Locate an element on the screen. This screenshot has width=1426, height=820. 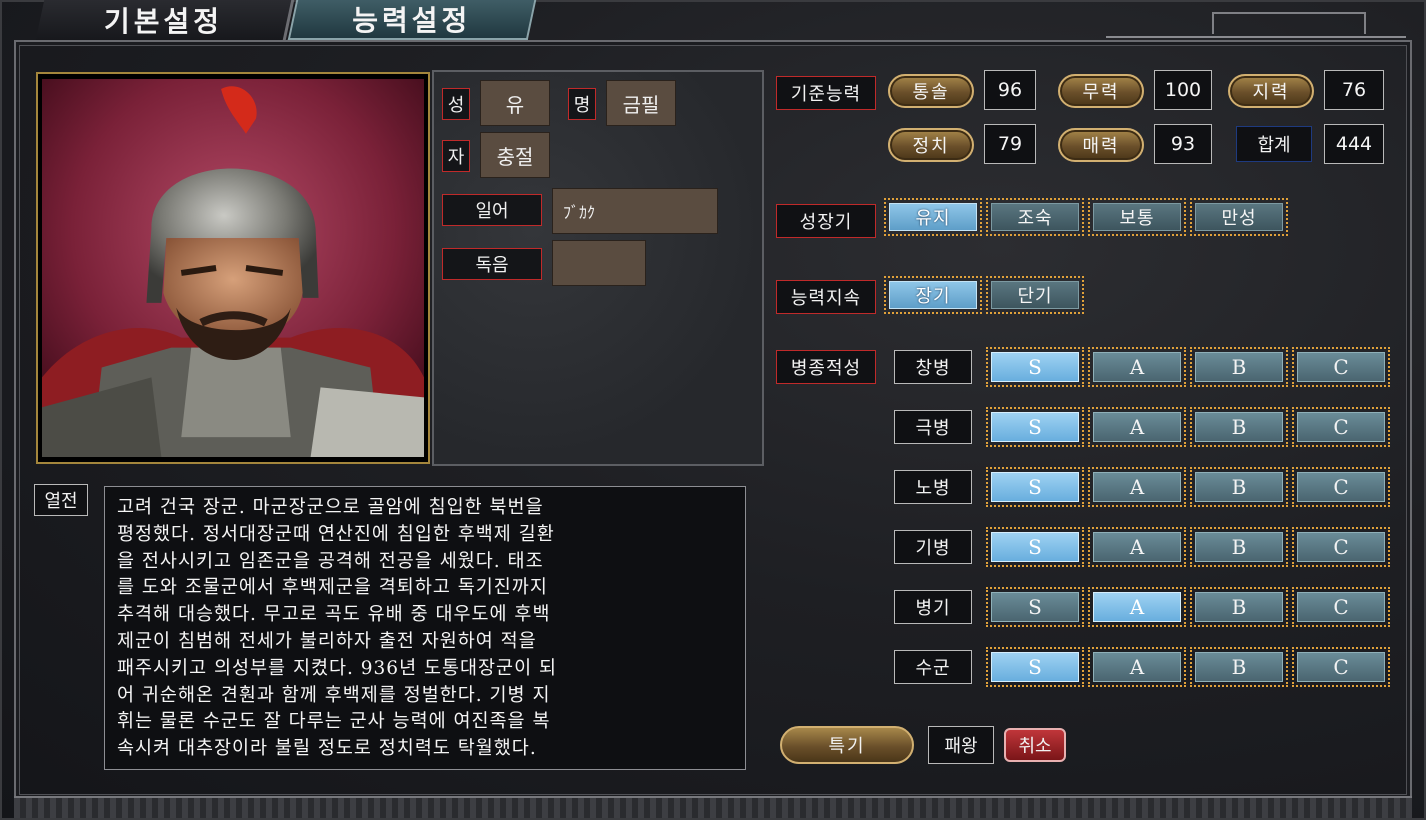
bio-line: 휘는 물론 수군도 잘 다루는 군사 능력에 여진족을 복 is located at coordinates (334, 722).